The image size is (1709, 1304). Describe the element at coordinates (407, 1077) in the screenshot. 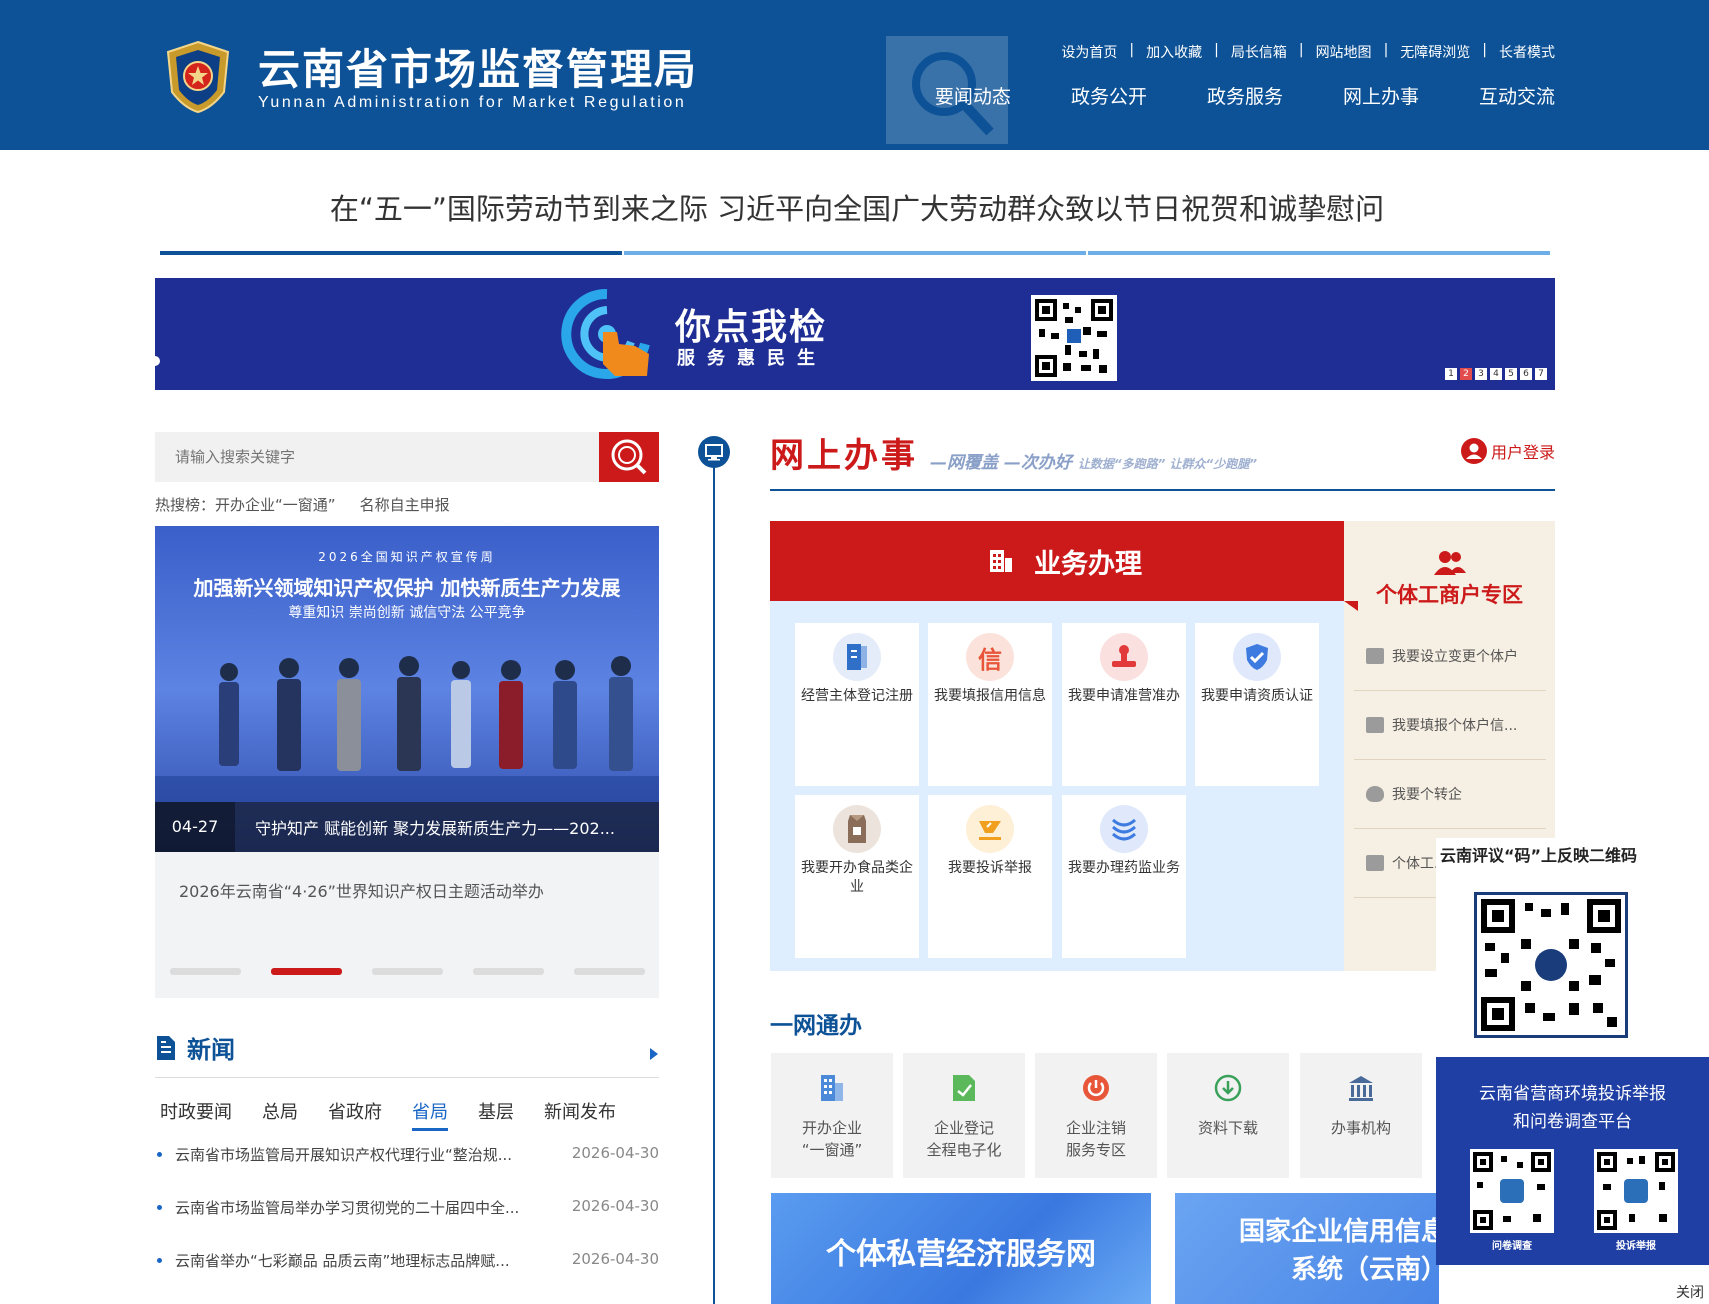

I see `news-divider` at that location.